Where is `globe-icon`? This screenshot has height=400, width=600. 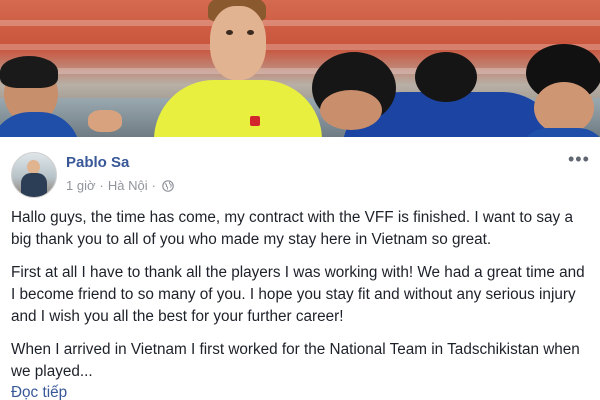 globe-icon is located at coordinates (168, 185).